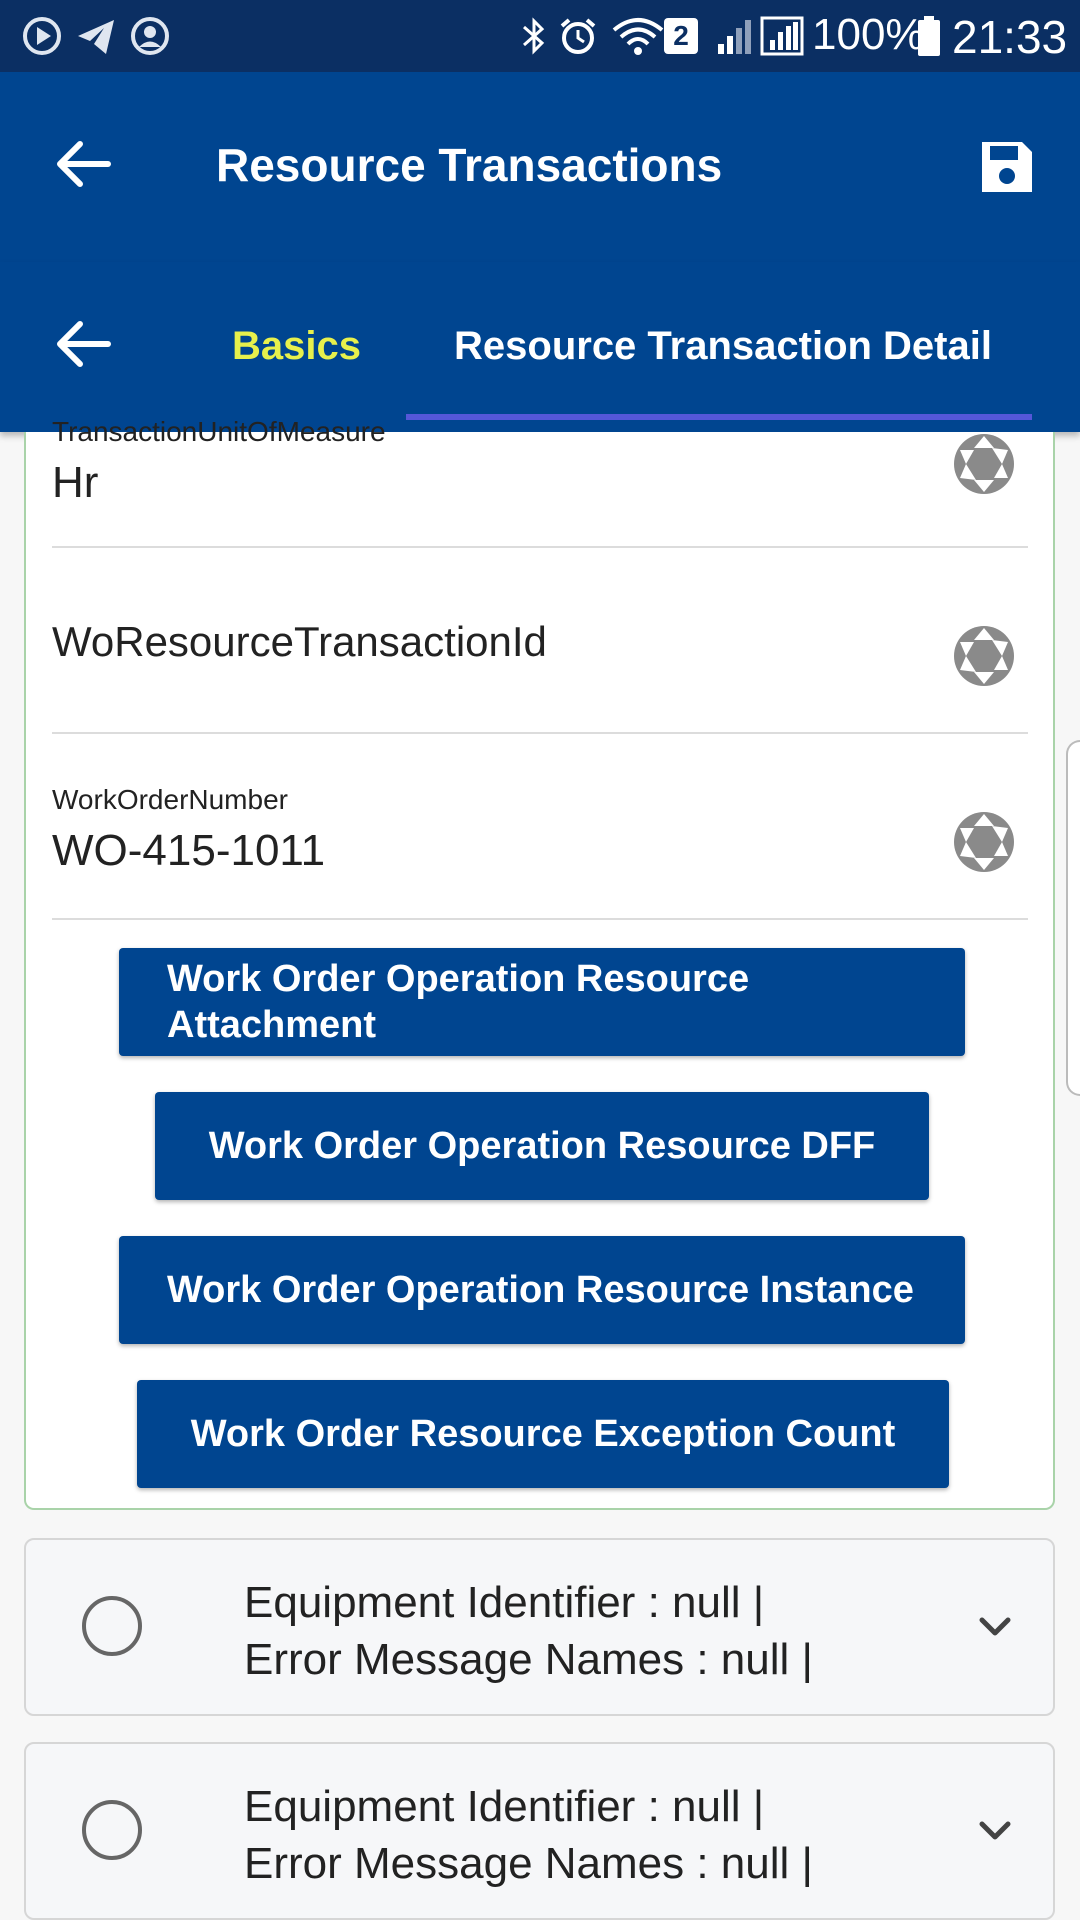  I want to click on field-label: TransactionUnitOfMeasure, so click(219, 431).